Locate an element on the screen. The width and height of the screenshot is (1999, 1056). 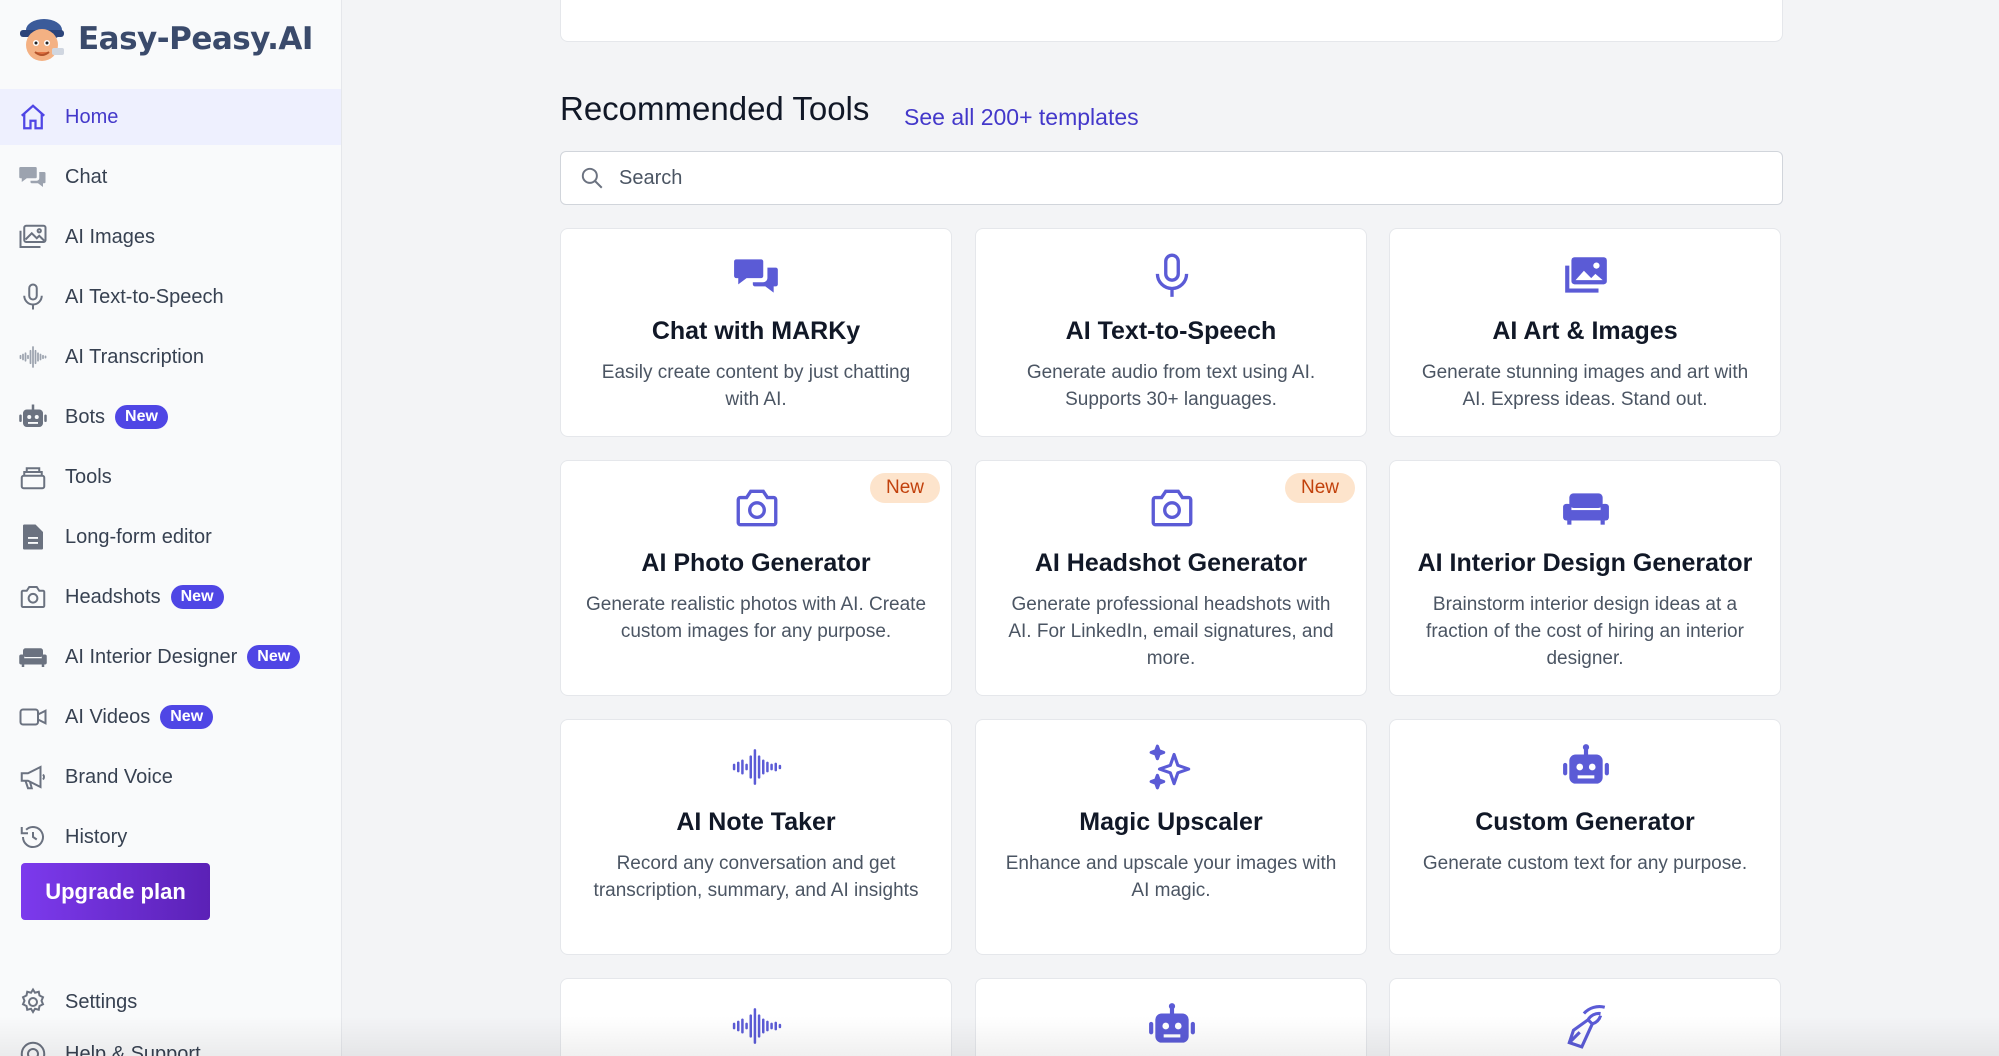
upgrade-plan-button: Upgrade plan is located at coordinates (115, 891).